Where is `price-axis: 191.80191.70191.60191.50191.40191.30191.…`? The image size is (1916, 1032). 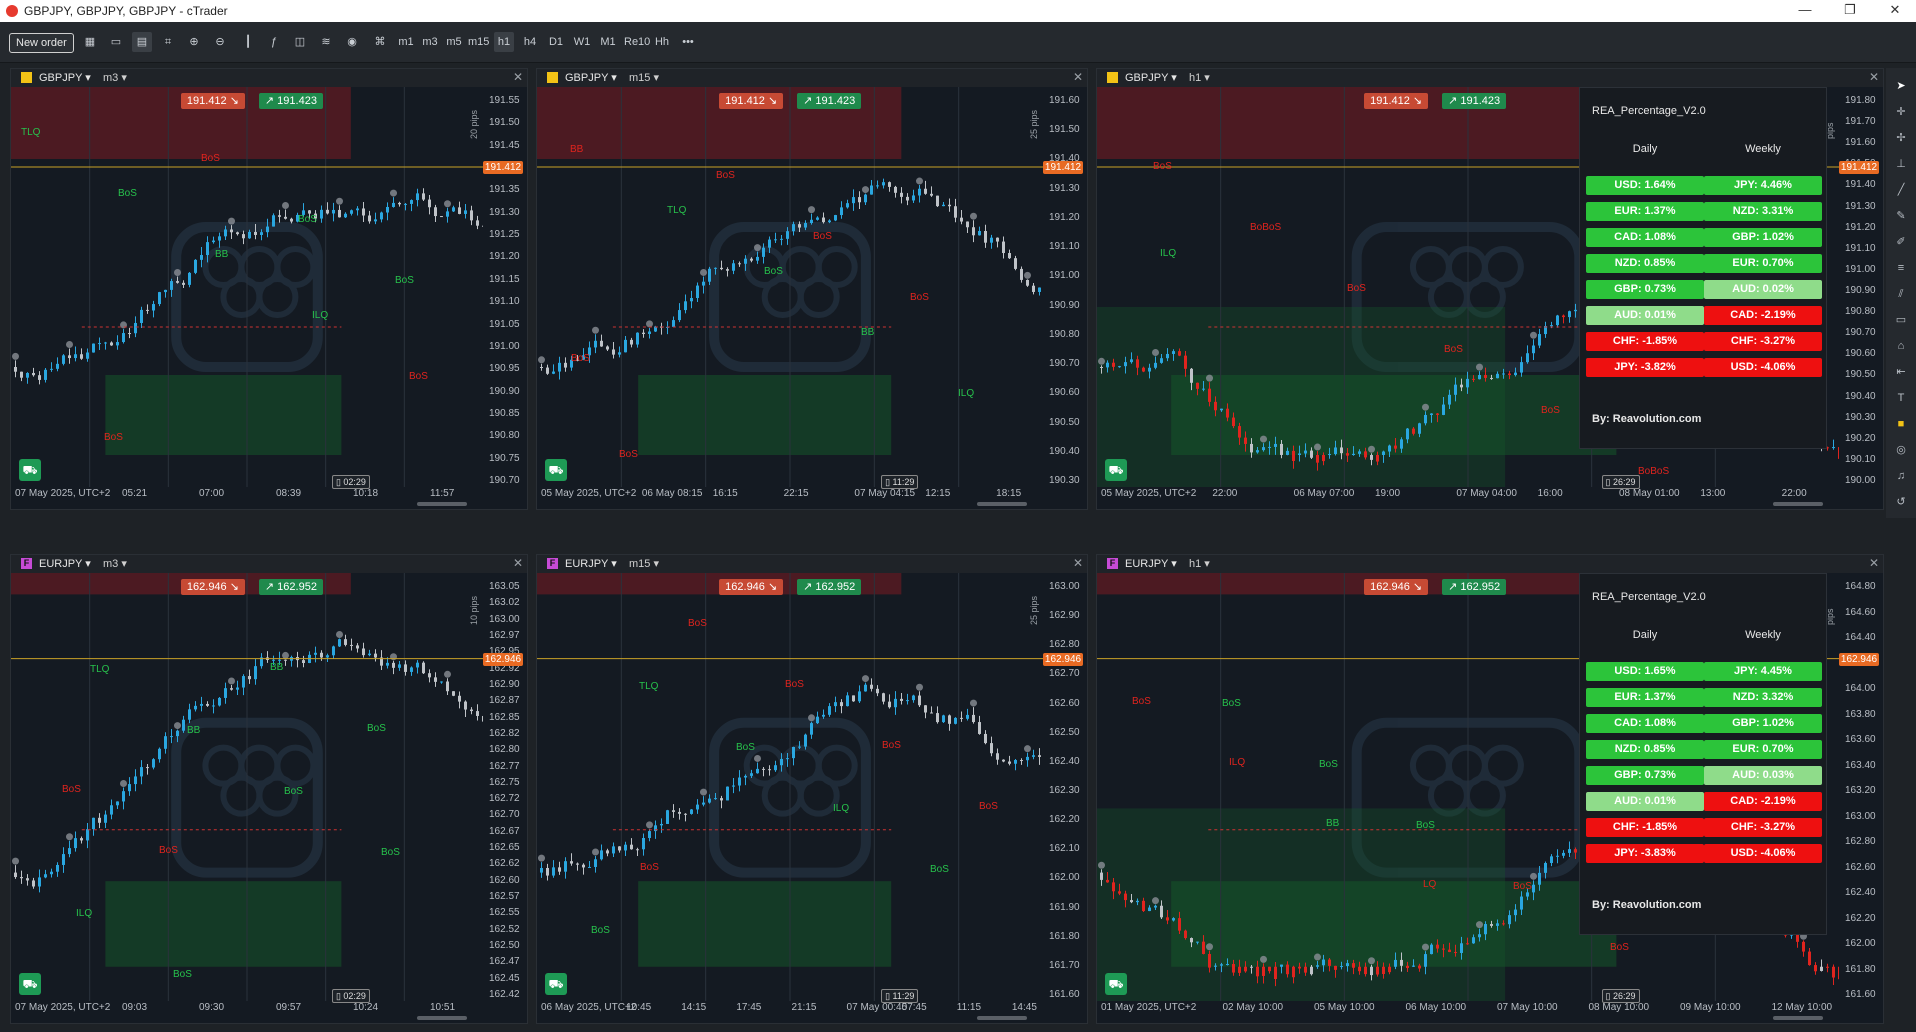
price-axis: 191.80191.70191.60191.50191.40191.30191.… is located at coordinates (1861, 287).